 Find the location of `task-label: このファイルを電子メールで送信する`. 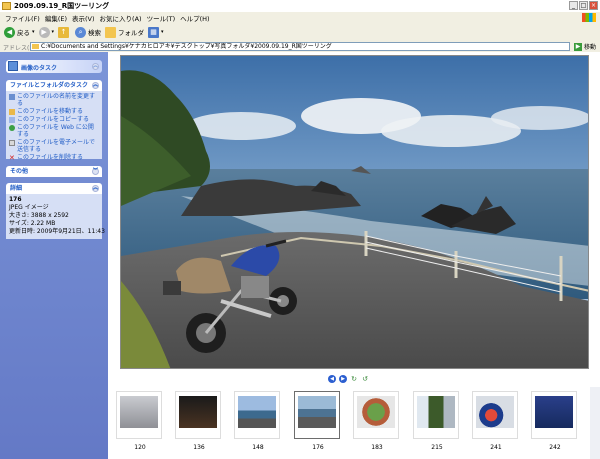

task-label: このファイルを電子メールで送信する is located at coordinates (56, 146).